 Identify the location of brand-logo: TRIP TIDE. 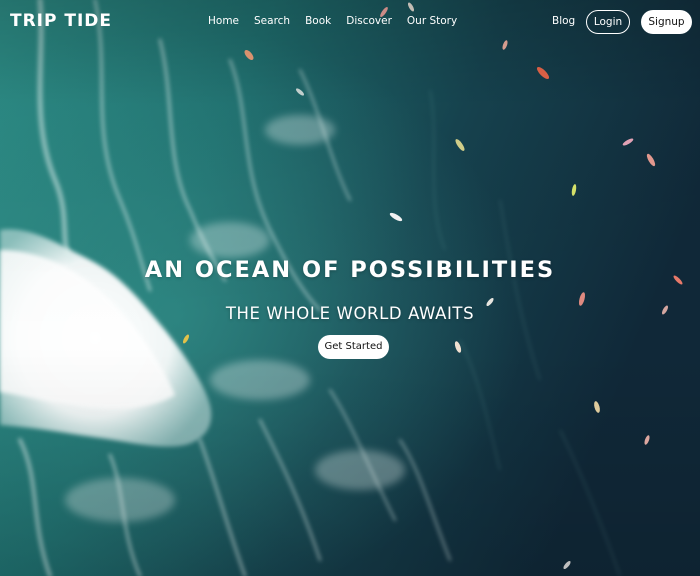
(61, 21).